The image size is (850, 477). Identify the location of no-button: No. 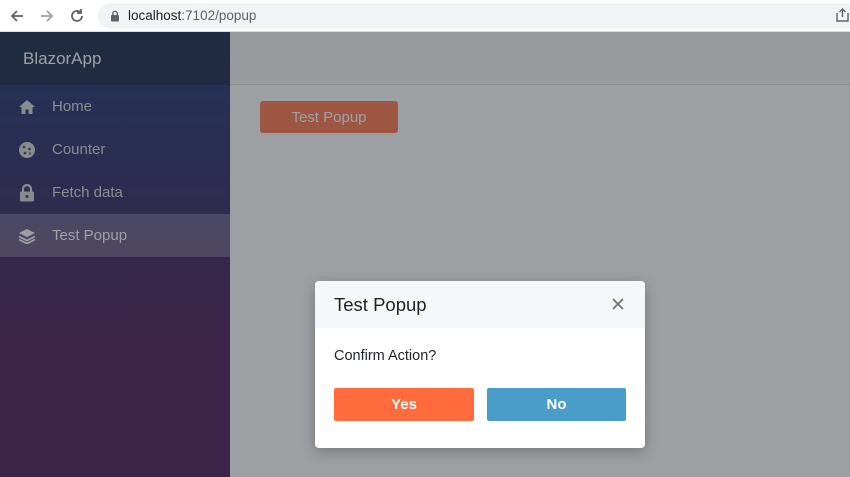
(556, 404).